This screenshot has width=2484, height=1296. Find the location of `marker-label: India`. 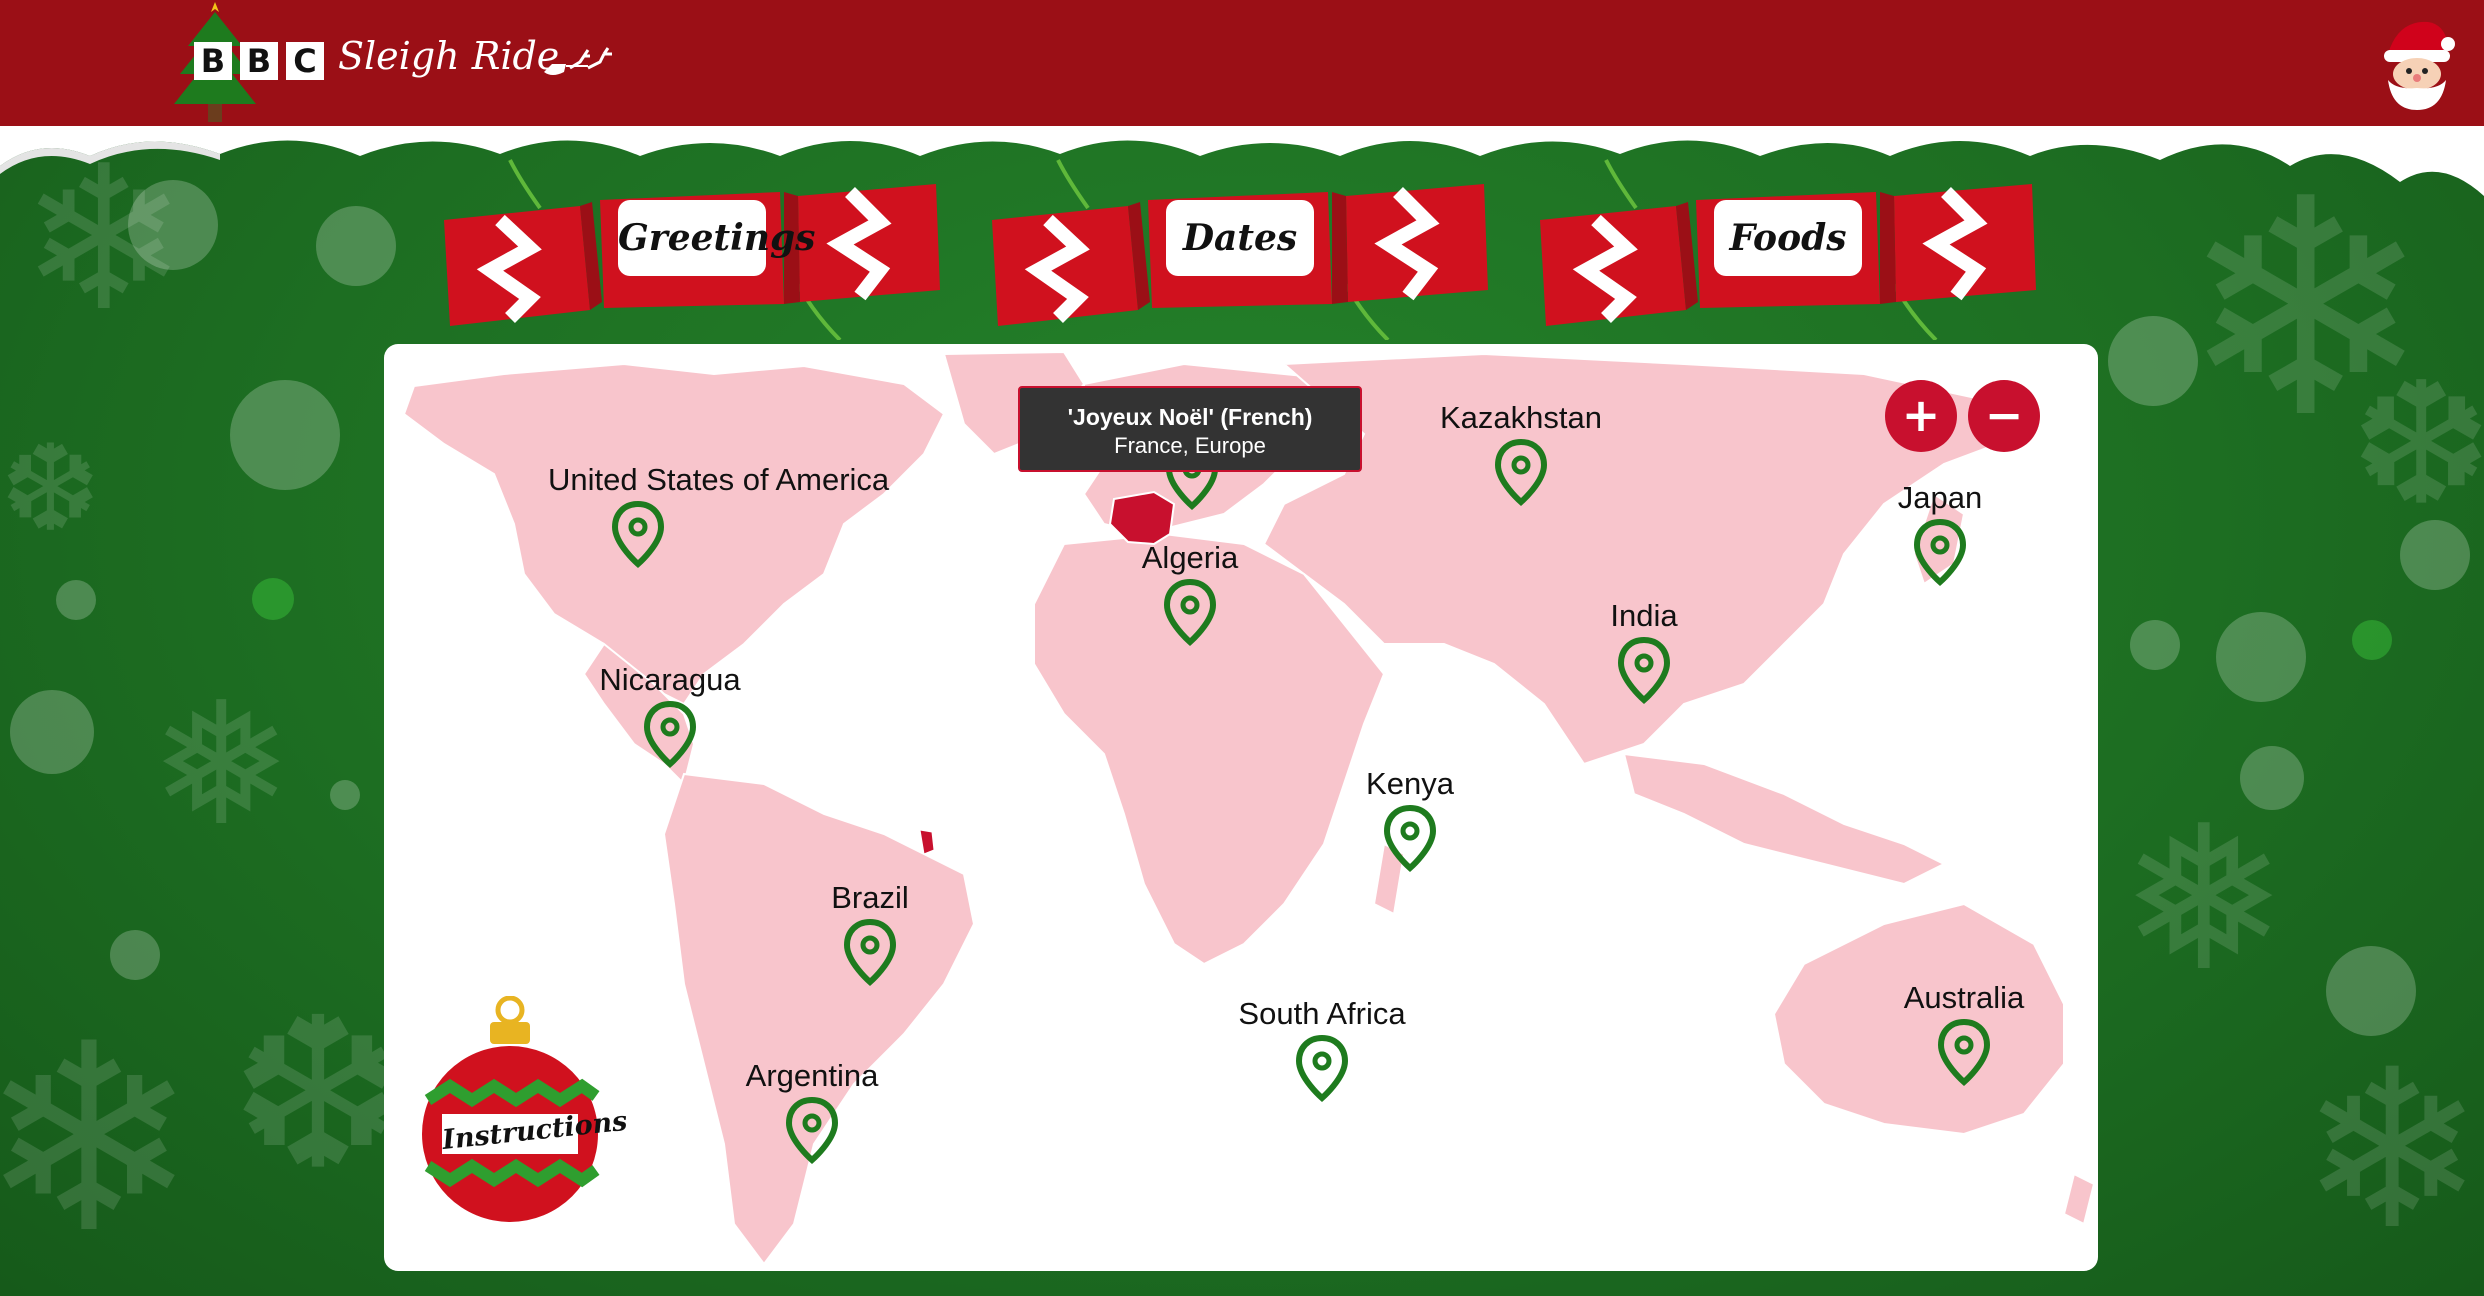

marker-label: India is located at coordinates (1644, 615).